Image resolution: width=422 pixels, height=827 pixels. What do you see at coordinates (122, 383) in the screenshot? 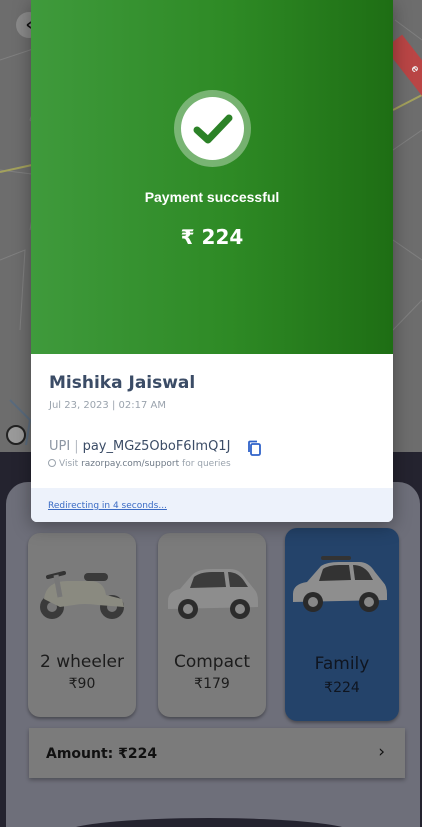
I see `customer-name: Mishika Jaiswal` at bounding box center [122, 383].